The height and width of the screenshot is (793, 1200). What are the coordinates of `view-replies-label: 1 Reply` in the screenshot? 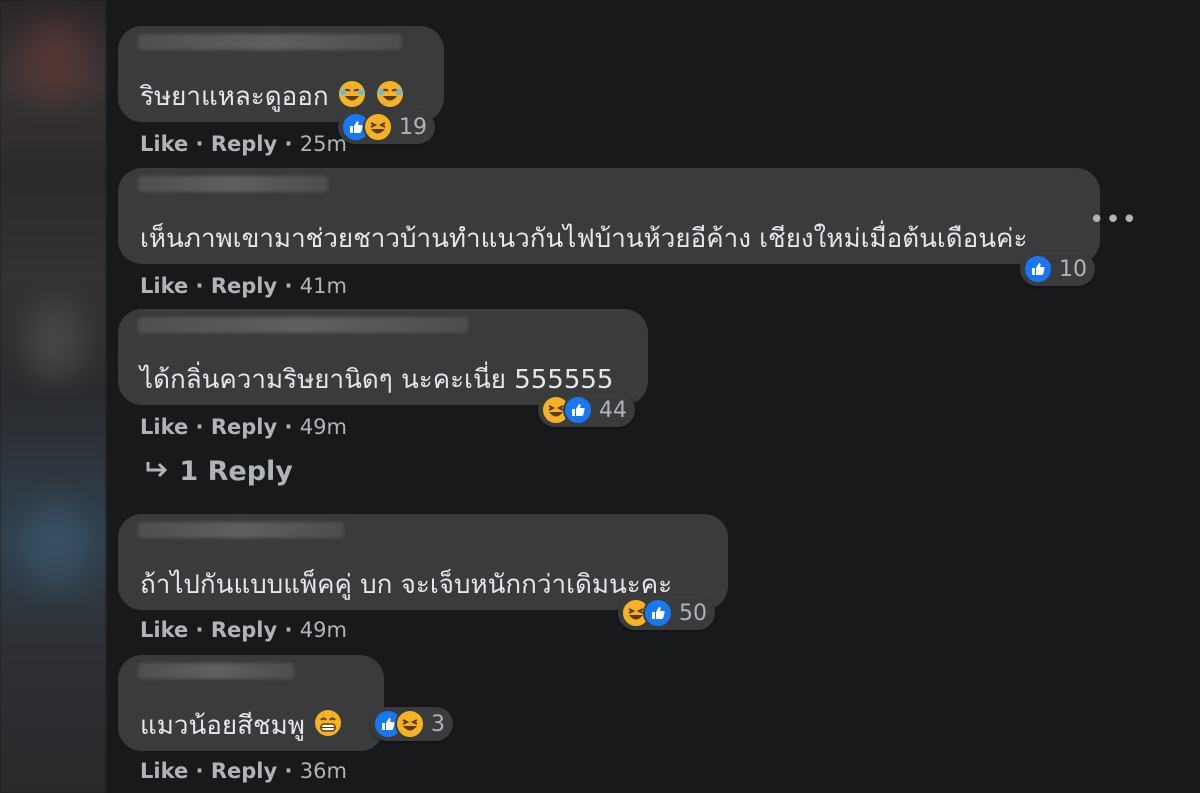 It's located at (235, 471).